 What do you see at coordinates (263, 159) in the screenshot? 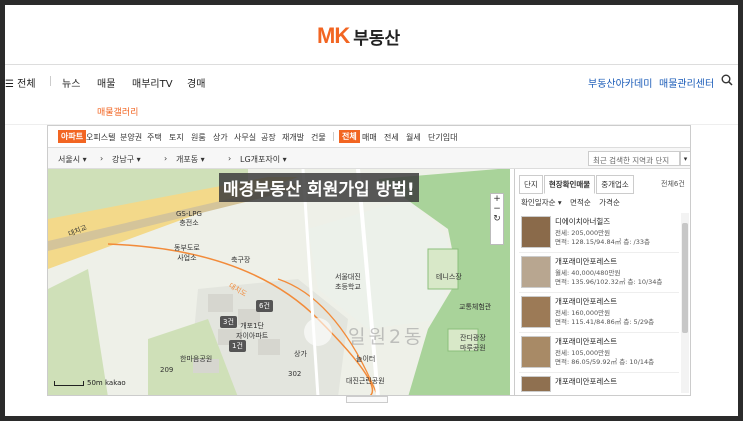
I see `crumb-complex: LG개포자이 ▾` at bounding box center [263, 159].